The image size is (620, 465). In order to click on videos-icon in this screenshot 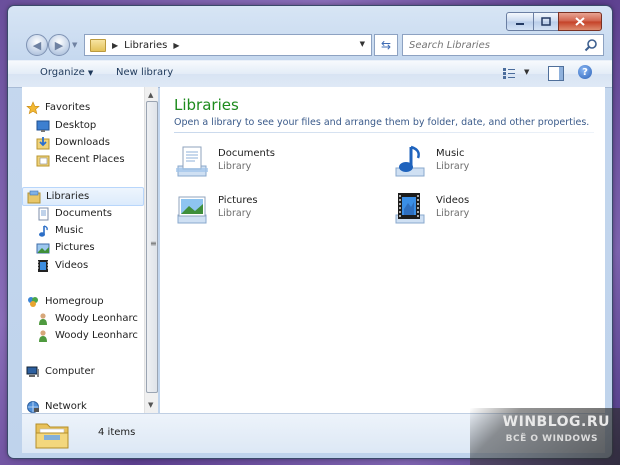, I will do `click(43, 265)`.